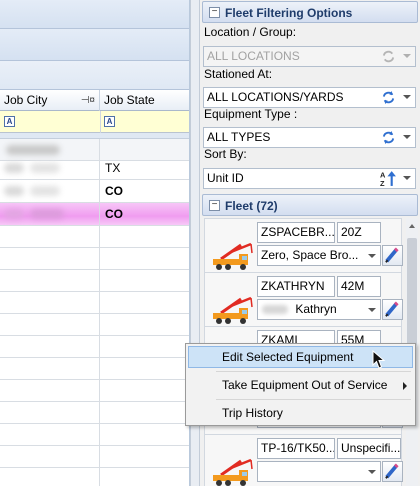 The width and height of the screenshot is (420, 486). Describe the element at coordinates (379, 359) in the screenshot. I see `mouse-cursor-icon` at that location.